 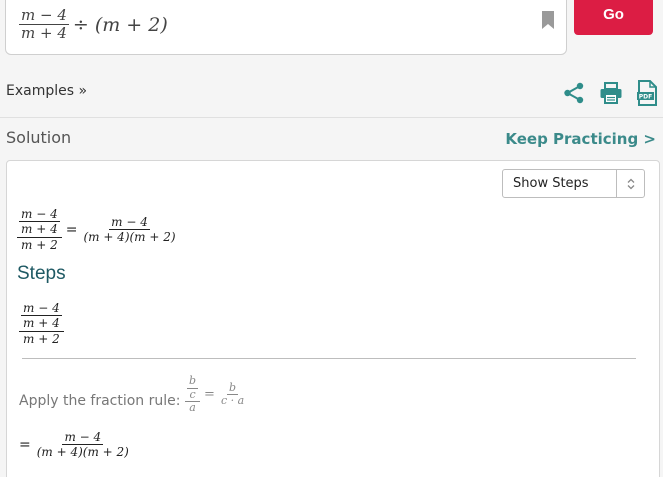 I want to click on result-lhs-inner-denominator: m + 4, so click(x=39, y=229).